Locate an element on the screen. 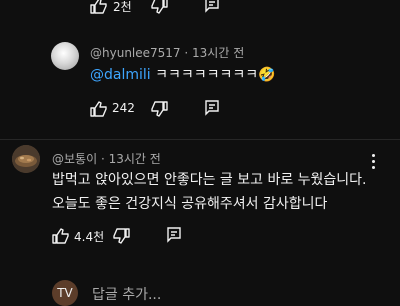  divider is located at coordinates (200, 139).